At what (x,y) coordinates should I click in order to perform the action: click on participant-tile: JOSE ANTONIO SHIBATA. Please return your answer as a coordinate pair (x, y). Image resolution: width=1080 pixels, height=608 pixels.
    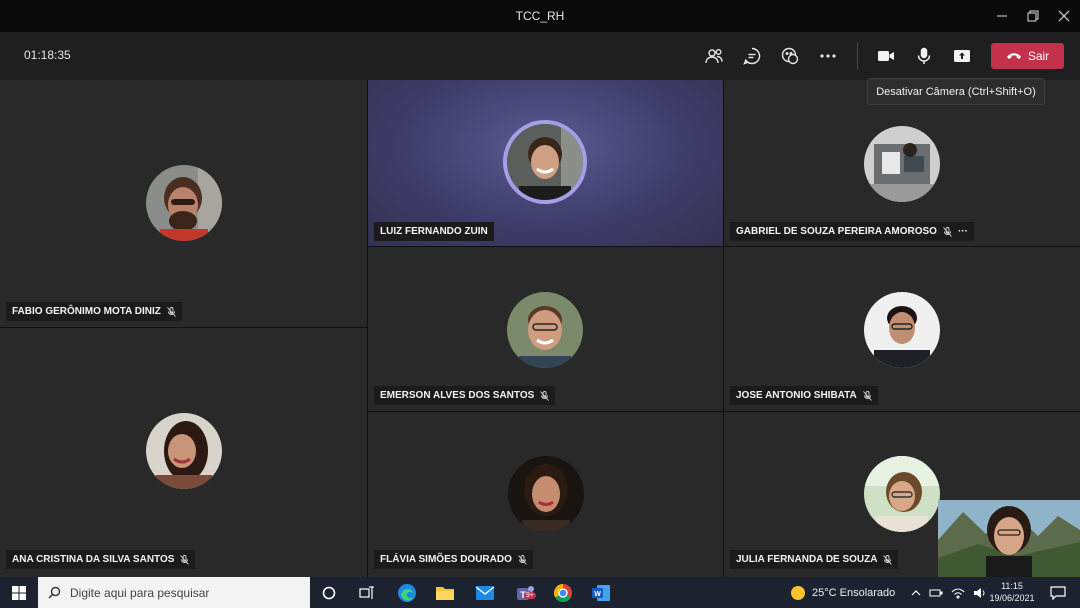
    Looking at the image, I should click on (902, 329).